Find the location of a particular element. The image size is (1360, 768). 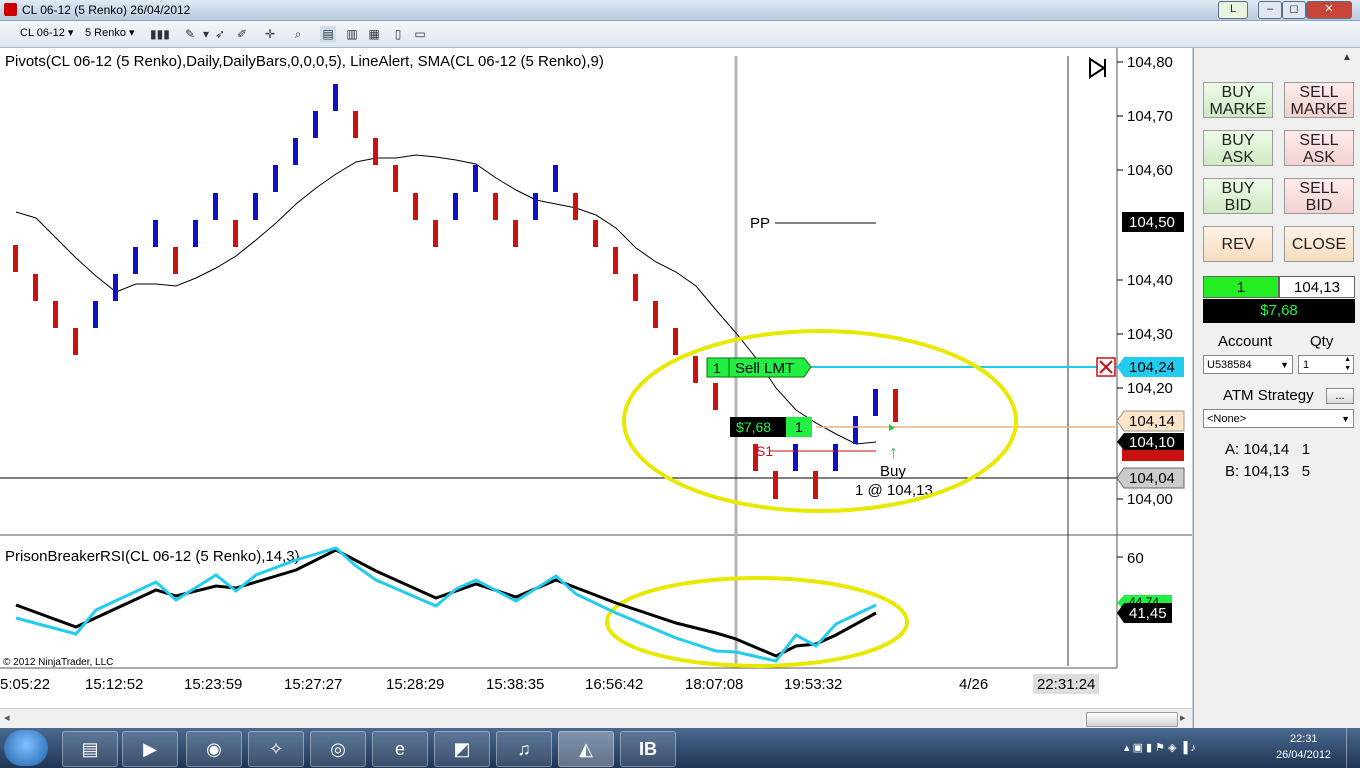

chart-scrollbar: ◂ ▸ is located at coordinates (596, 718).